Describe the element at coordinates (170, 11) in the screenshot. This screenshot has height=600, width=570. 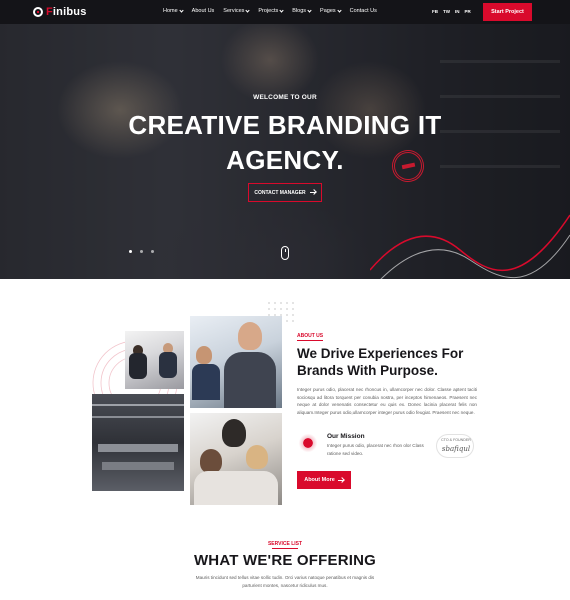
I see `menu-label: Home` at that location.